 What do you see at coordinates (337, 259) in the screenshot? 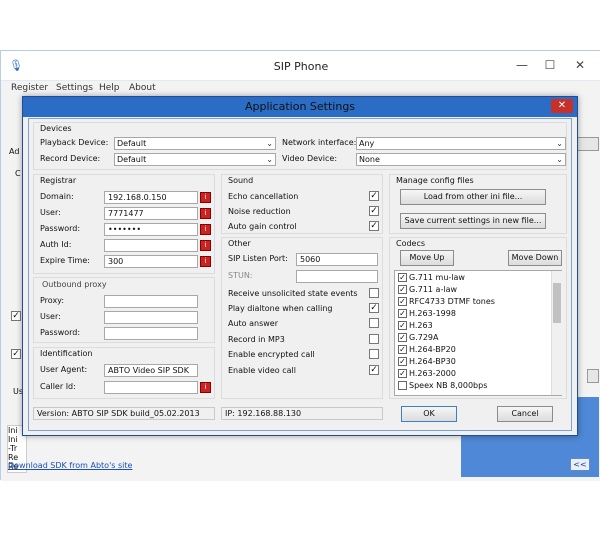
I see `sip-port-input: 5060` at bounding box center [337, 259].